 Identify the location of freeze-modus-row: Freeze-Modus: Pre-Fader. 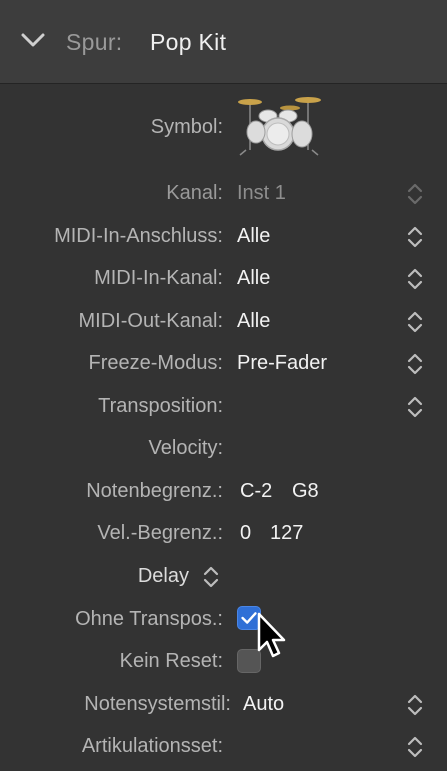
(223, 363).